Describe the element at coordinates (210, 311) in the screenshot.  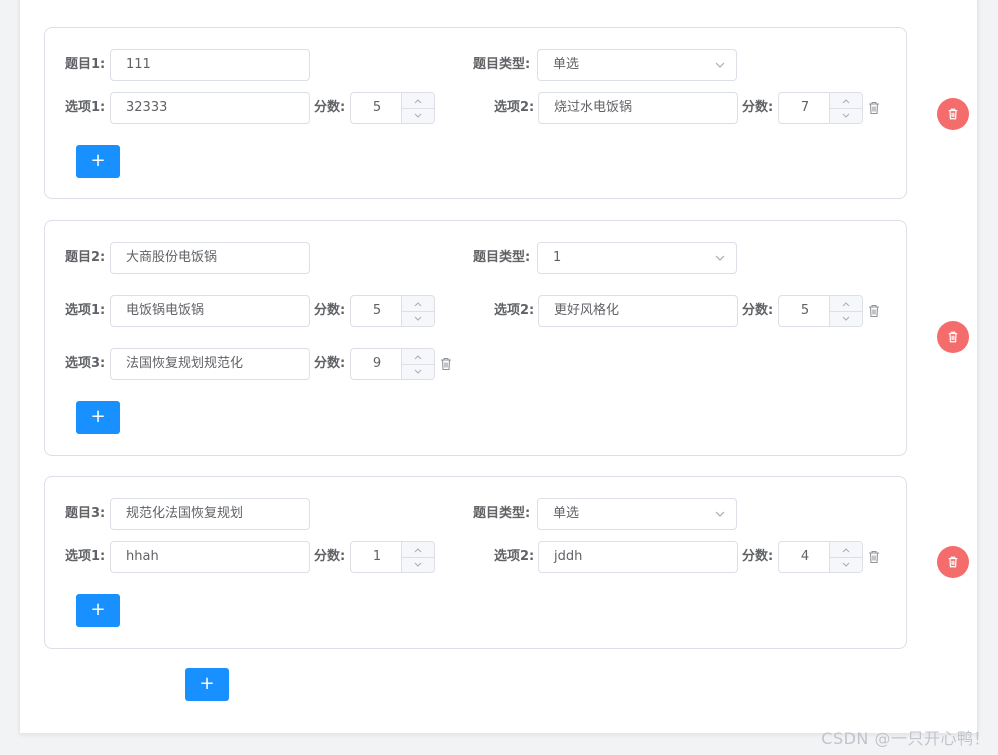
I see `option-input: 电饭锅电饭锅` at that location.